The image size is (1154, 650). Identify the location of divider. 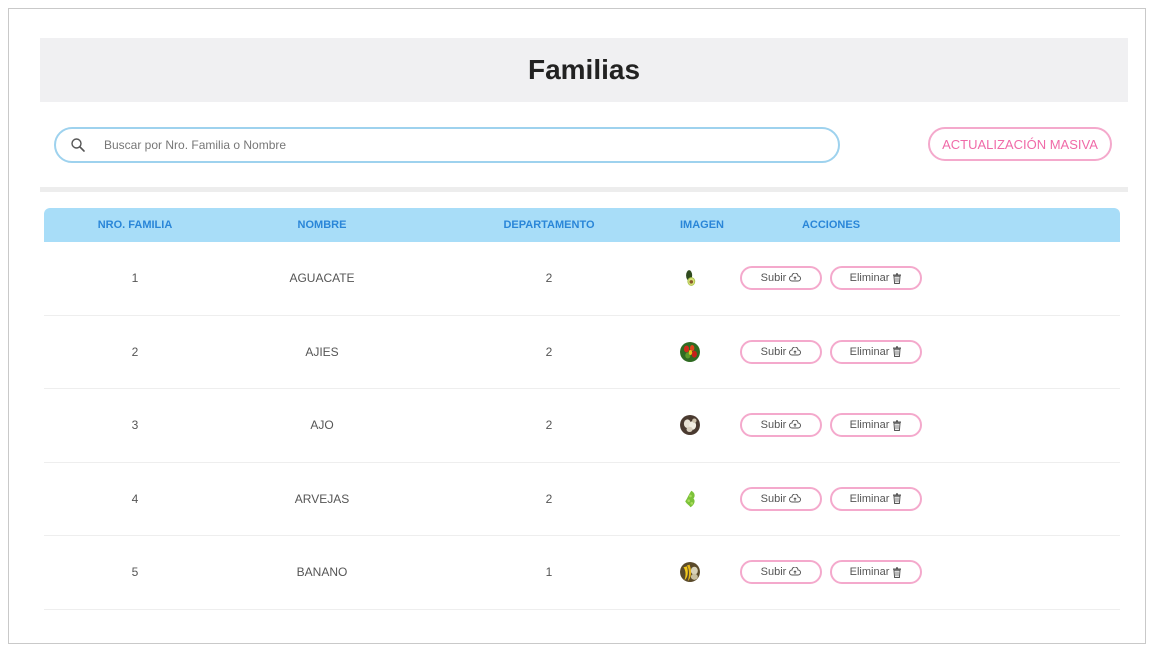
(584, 189).